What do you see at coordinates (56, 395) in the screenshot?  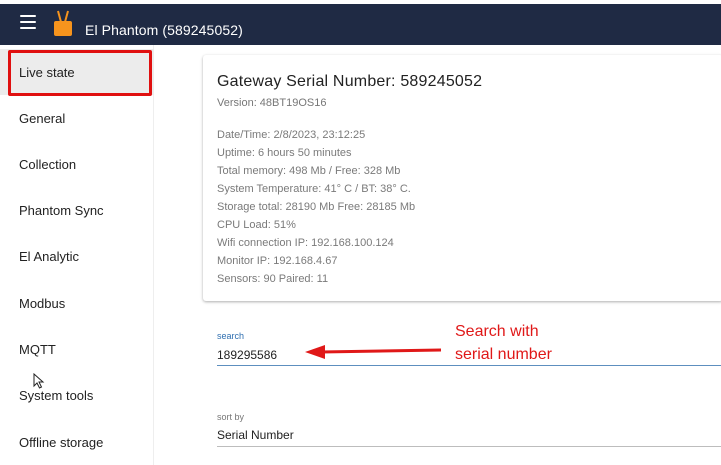 I see `sidebar-item-label: System tools` at bounding box center [56, 395].